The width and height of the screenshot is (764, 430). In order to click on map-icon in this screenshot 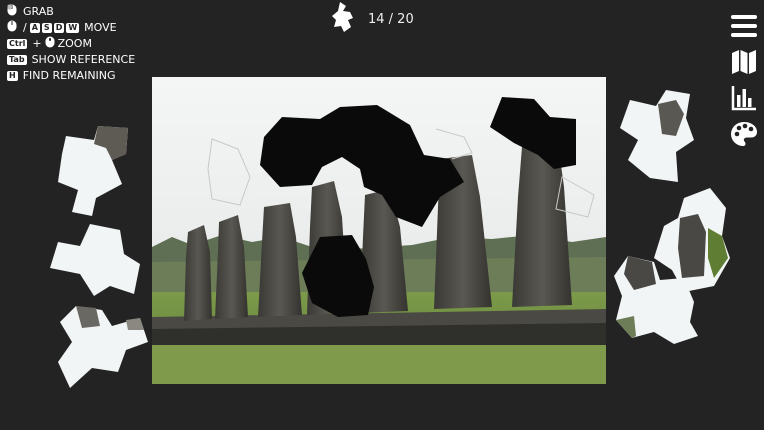, I will do `click(744, 62)`.